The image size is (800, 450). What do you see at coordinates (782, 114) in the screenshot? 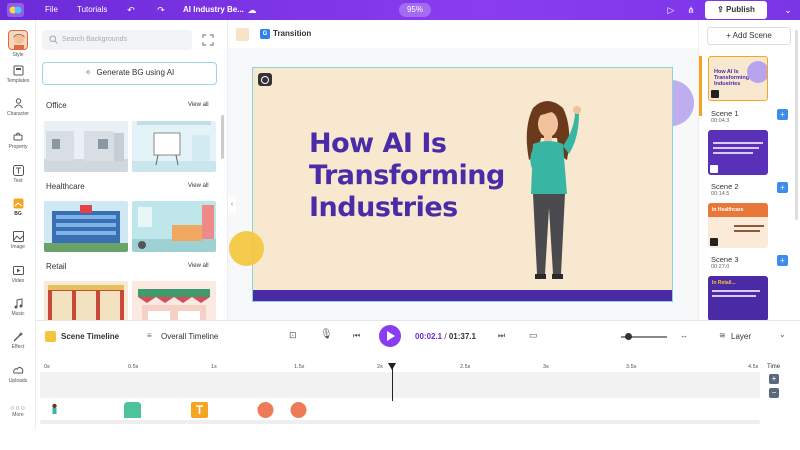
I see `scene-1-add-button: +` at bounding box center [782, 114].